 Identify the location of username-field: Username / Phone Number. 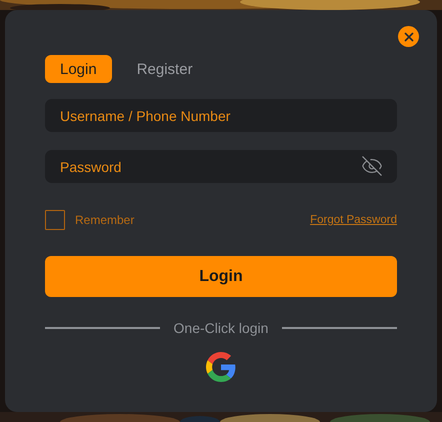
(221, 115).